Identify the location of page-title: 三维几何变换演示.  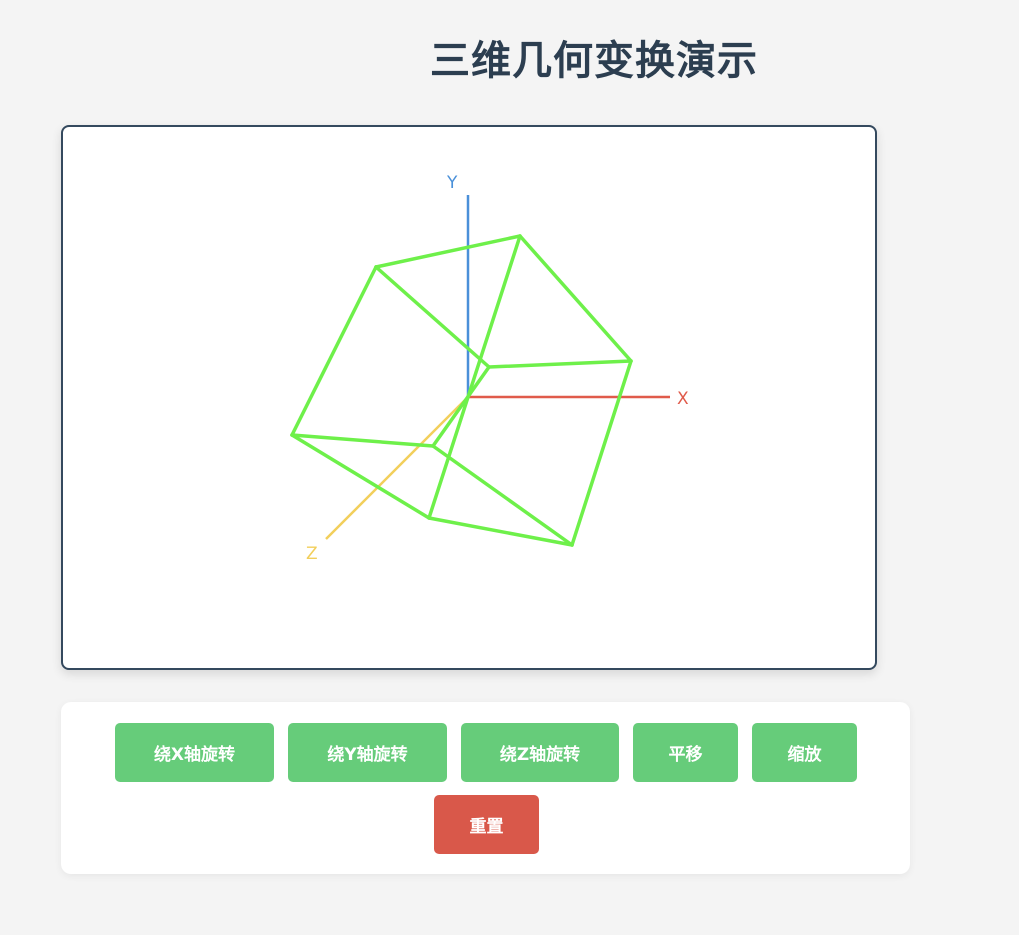
(594, 61).